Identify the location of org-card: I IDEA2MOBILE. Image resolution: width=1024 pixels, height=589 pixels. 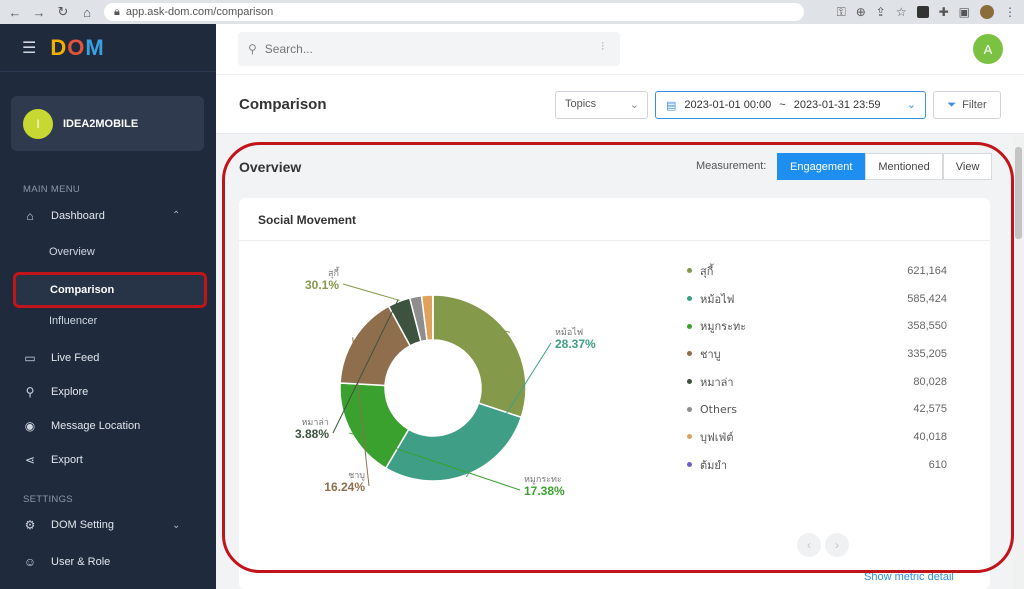
(107, 123).